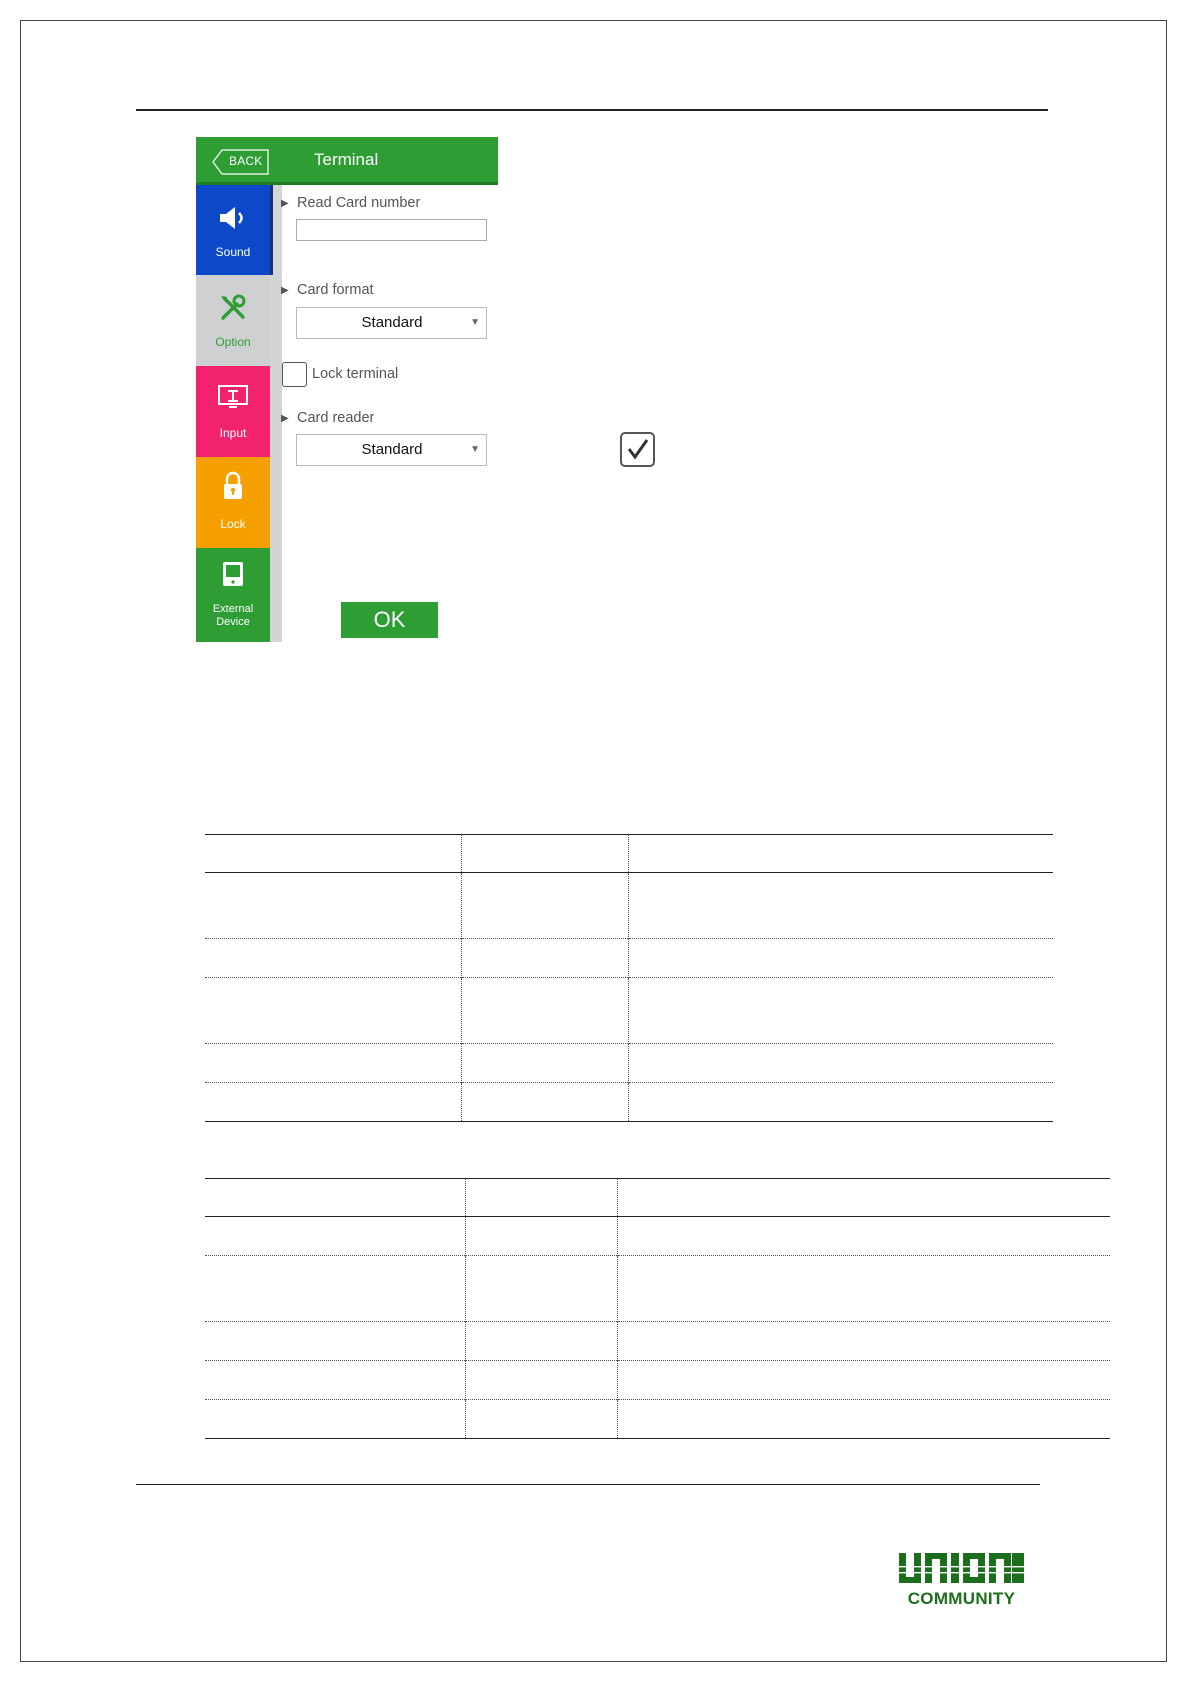 The height and width of the screenshot is (1684, 1191). I want to click on external-device-icon, so click(233, 574).